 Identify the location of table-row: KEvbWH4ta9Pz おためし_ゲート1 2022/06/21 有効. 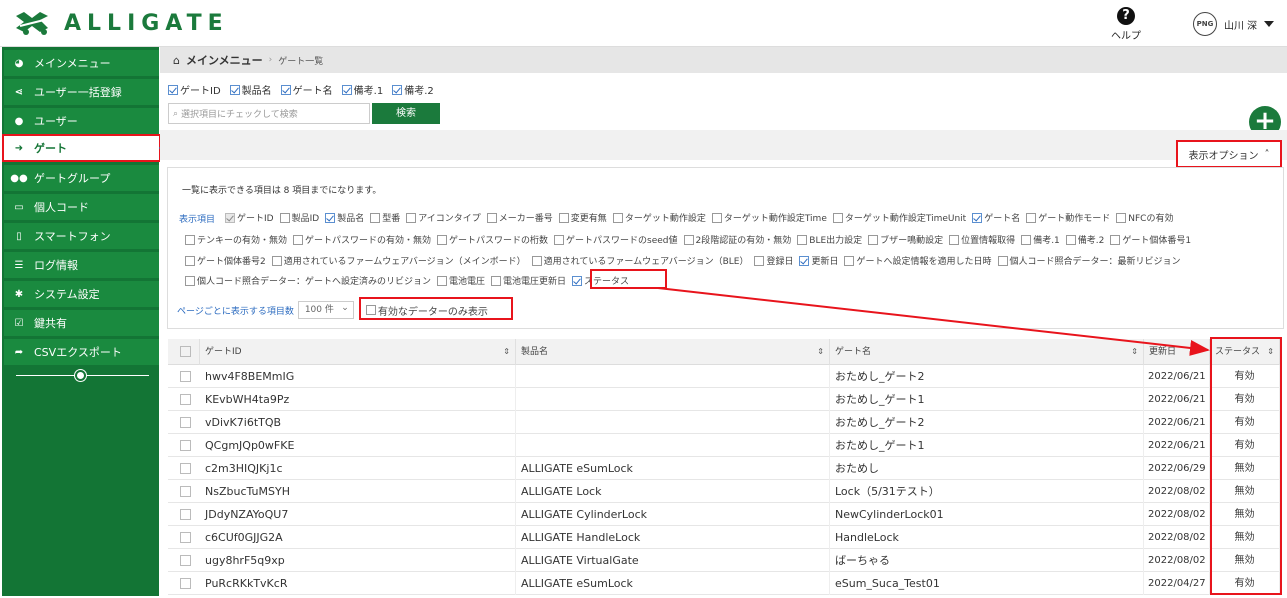
(724, 399).